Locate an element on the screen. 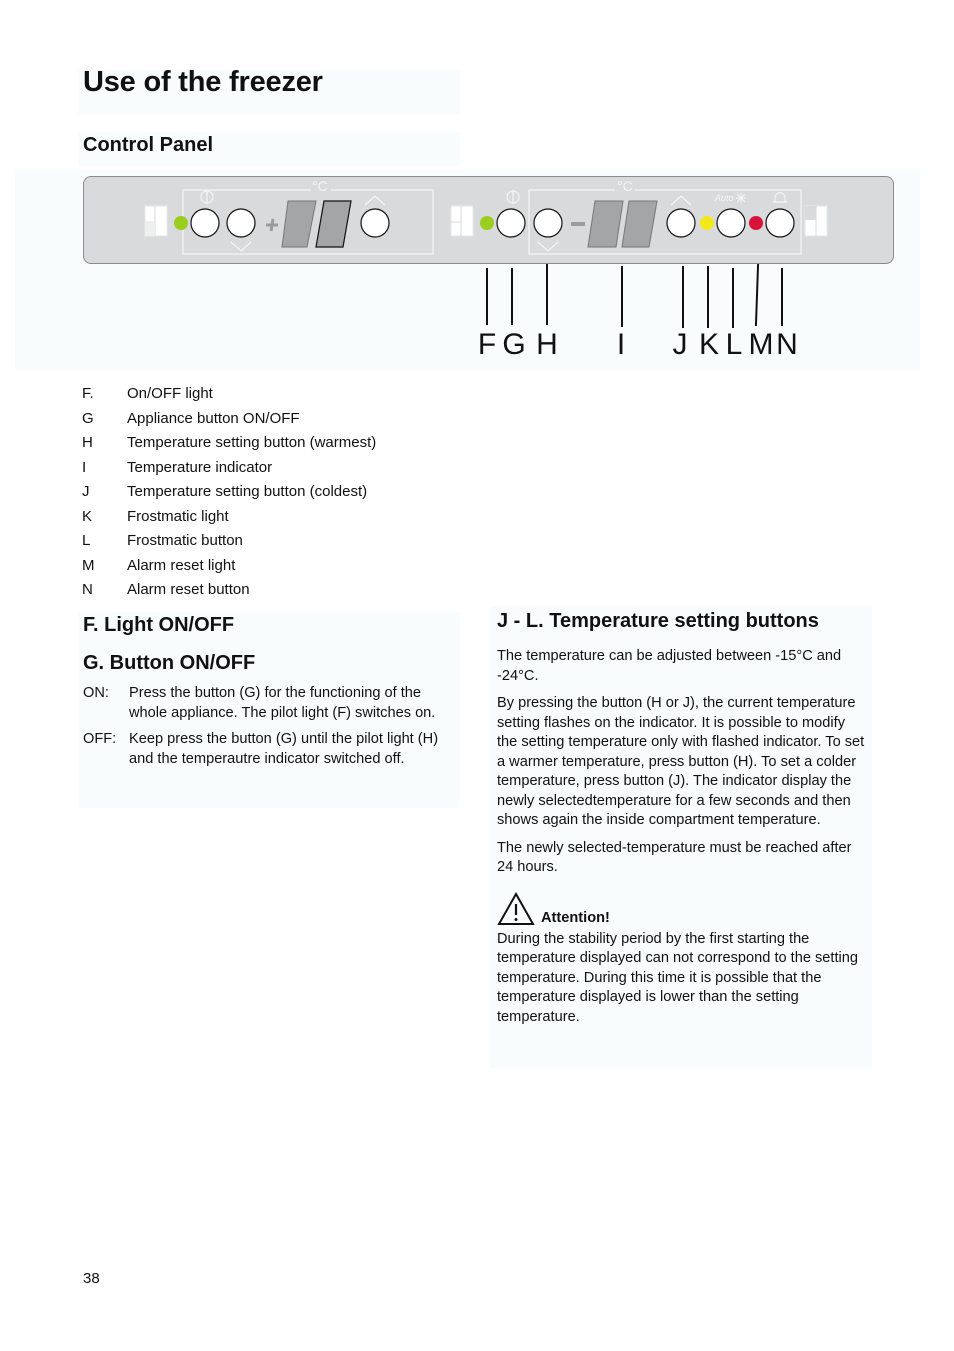  on-off-light-F is located at coordinates (487, 223).